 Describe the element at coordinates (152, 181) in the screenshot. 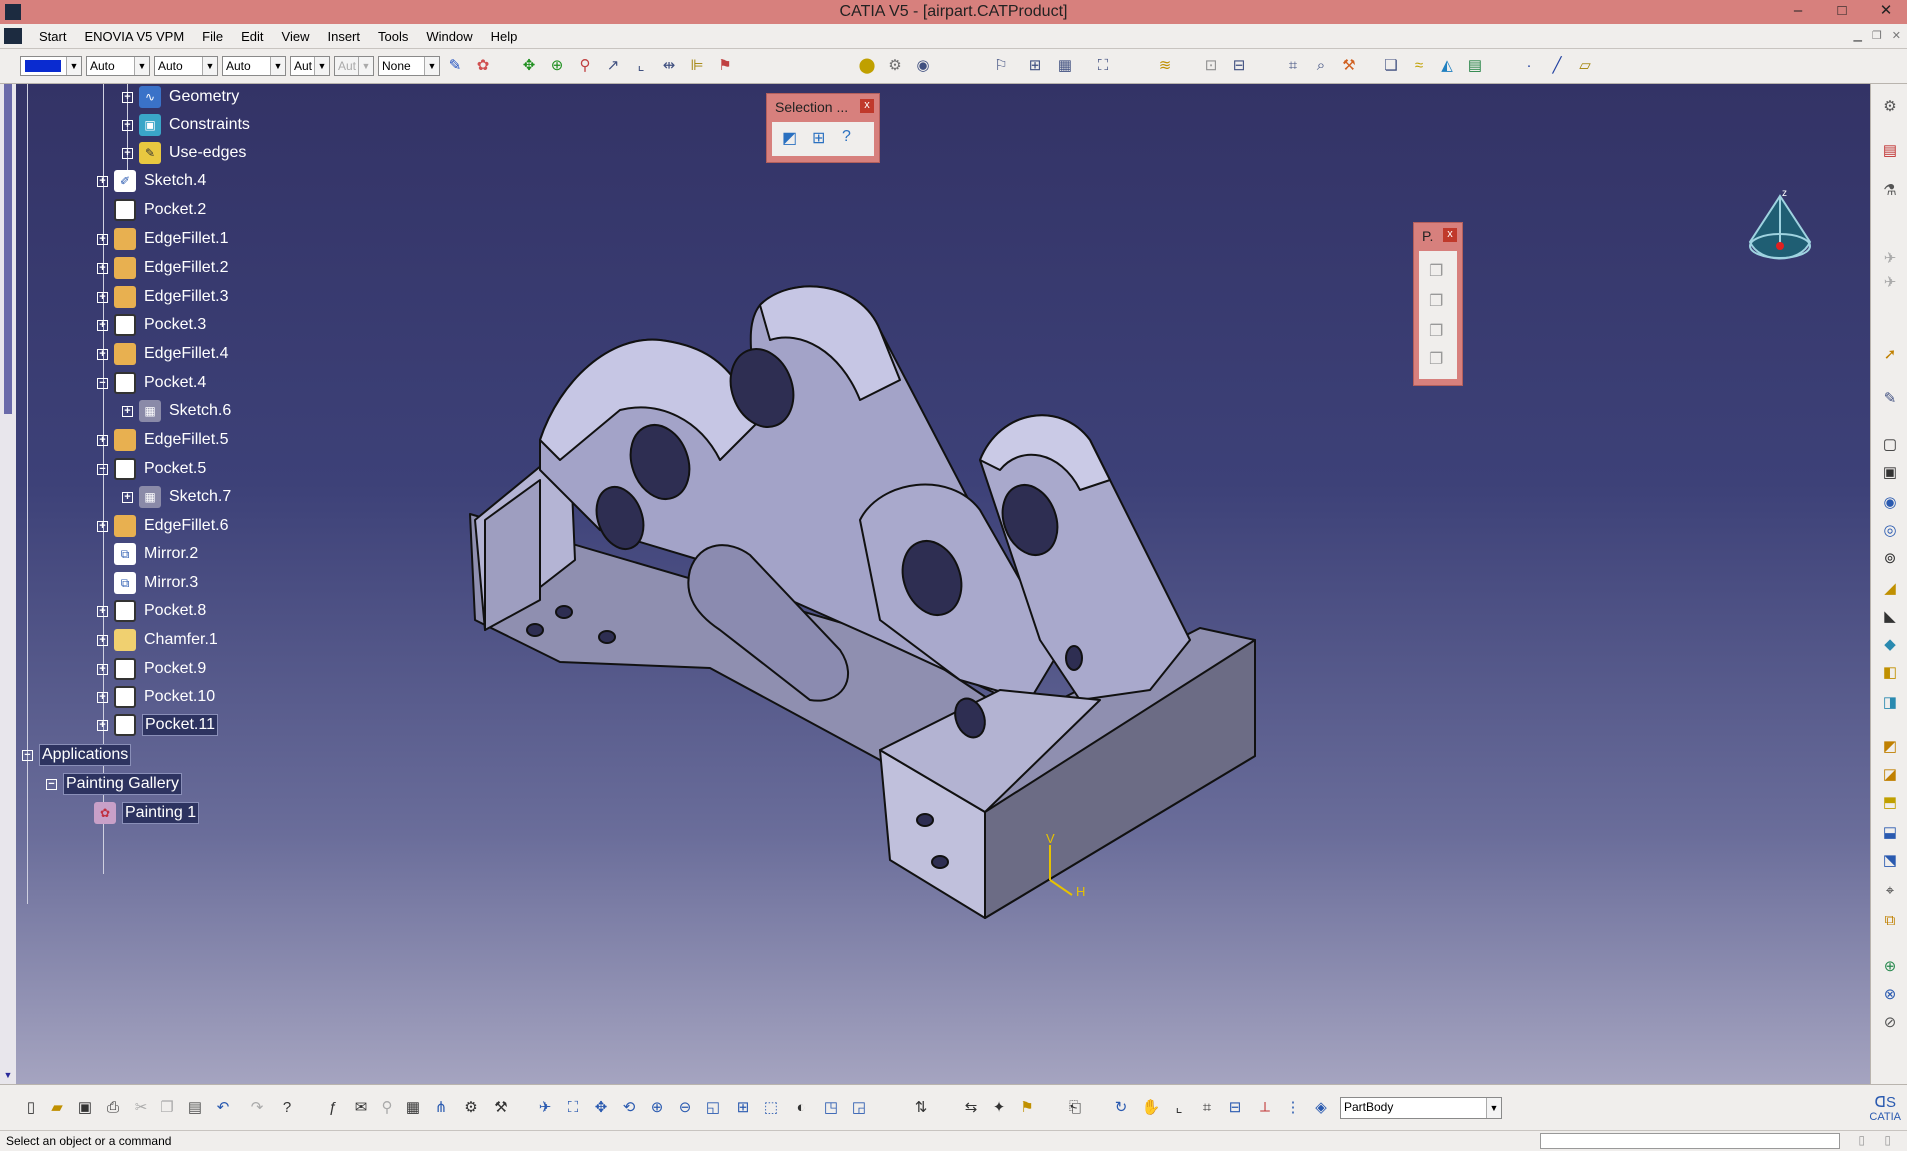

I see `tree-item: + ✐ Sketch.4` at that location.